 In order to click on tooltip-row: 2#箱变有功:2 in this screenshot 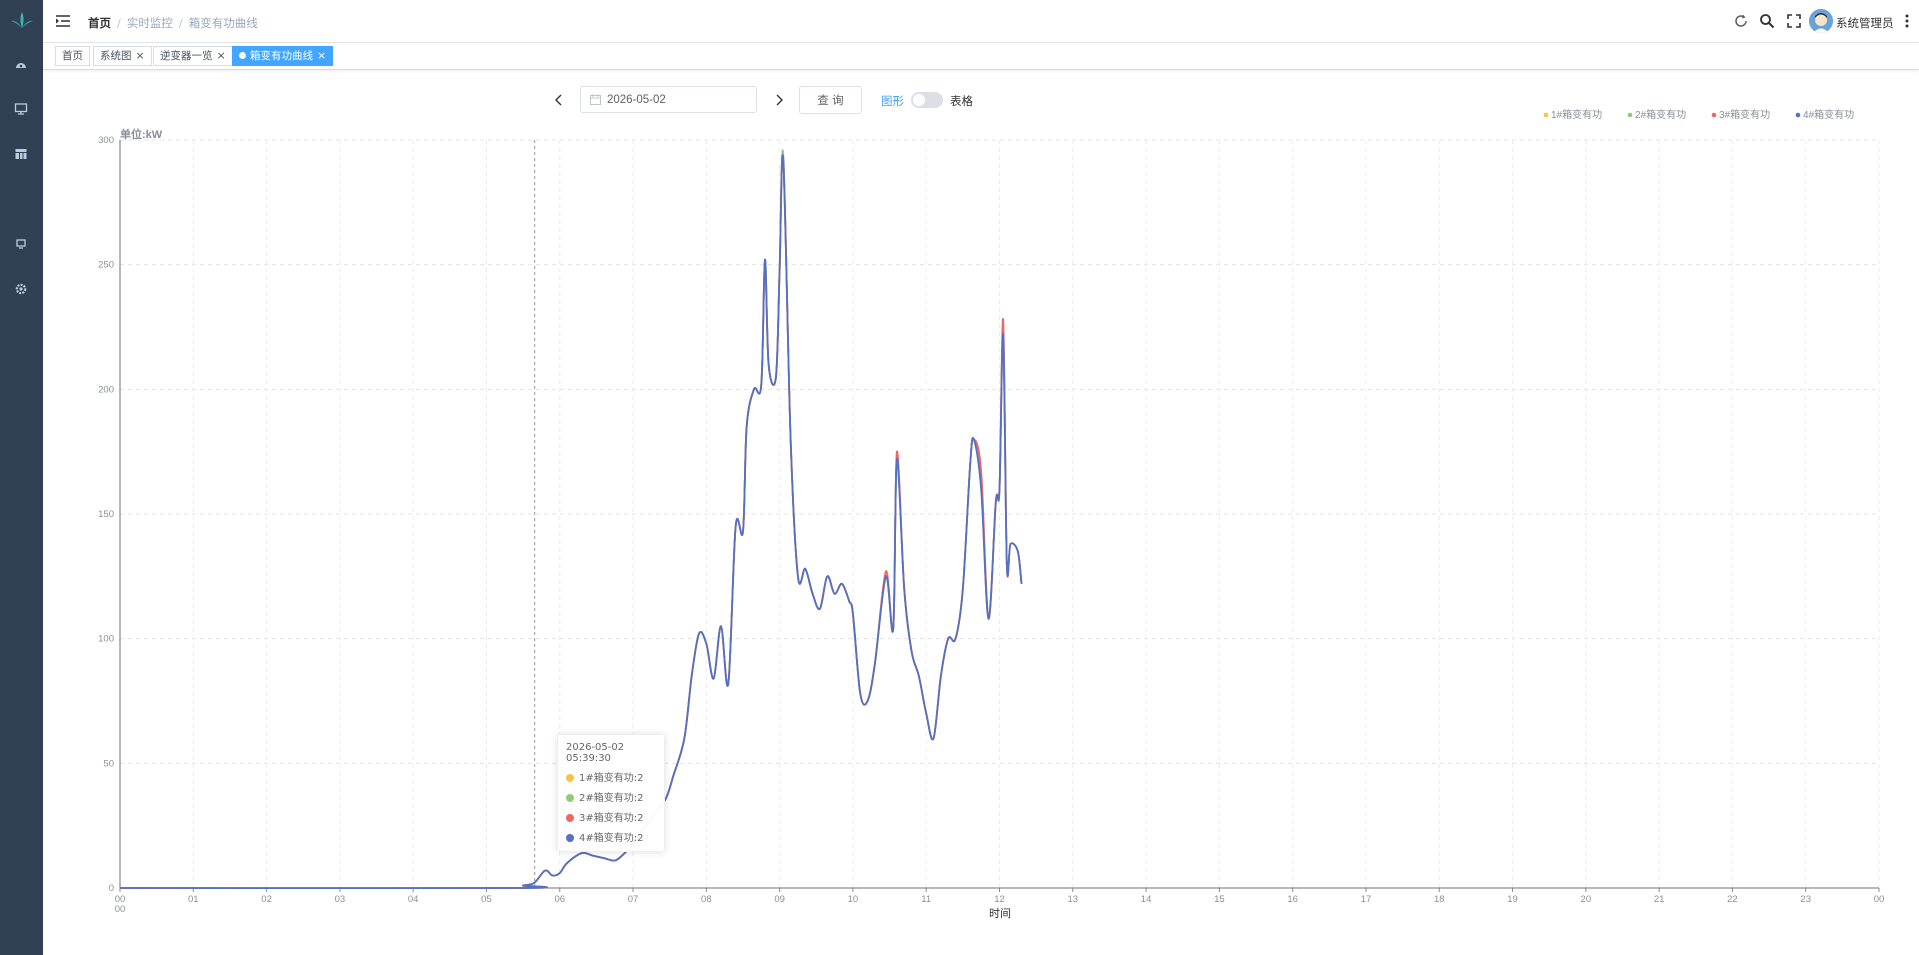, I will do `click(611, 796)`.